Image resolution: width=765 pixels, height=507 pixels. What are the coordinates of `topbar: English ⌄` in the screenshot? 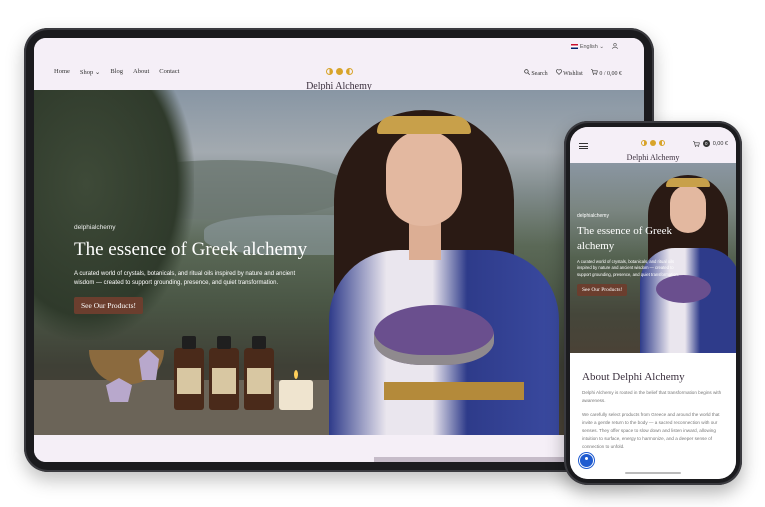 It's located at (594, 47).